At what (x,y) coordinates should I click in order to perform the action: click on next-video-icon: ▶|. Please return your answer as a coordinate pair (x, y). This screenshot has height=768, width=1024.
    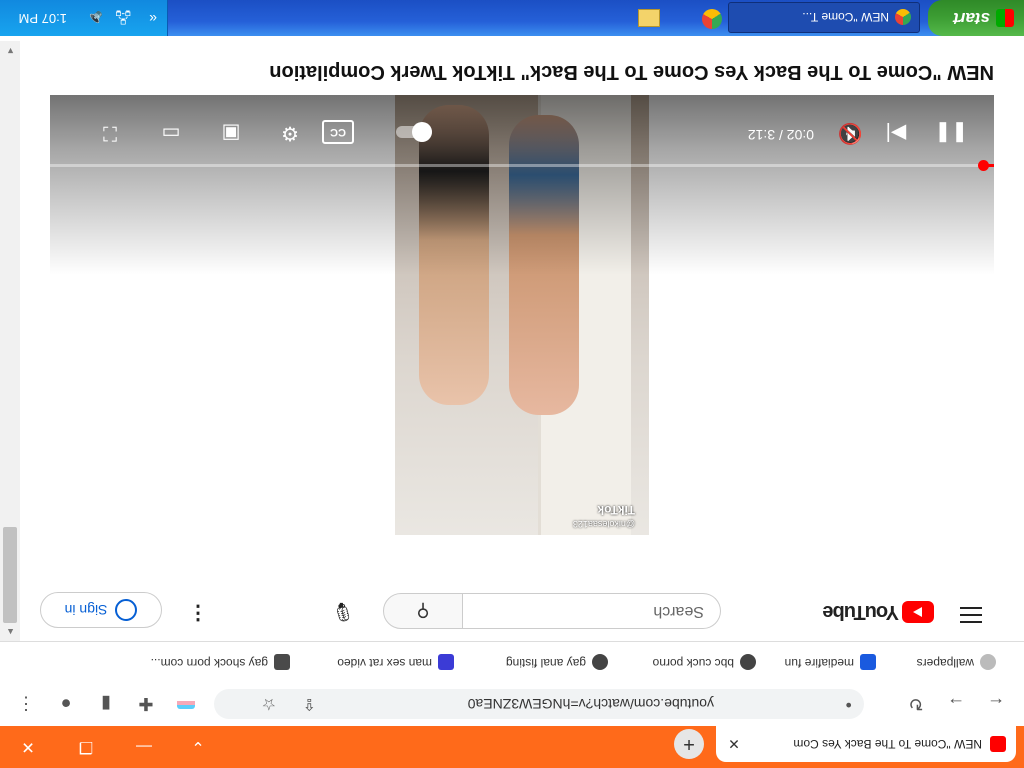
    Looking at the image, I should click on (896, 133).